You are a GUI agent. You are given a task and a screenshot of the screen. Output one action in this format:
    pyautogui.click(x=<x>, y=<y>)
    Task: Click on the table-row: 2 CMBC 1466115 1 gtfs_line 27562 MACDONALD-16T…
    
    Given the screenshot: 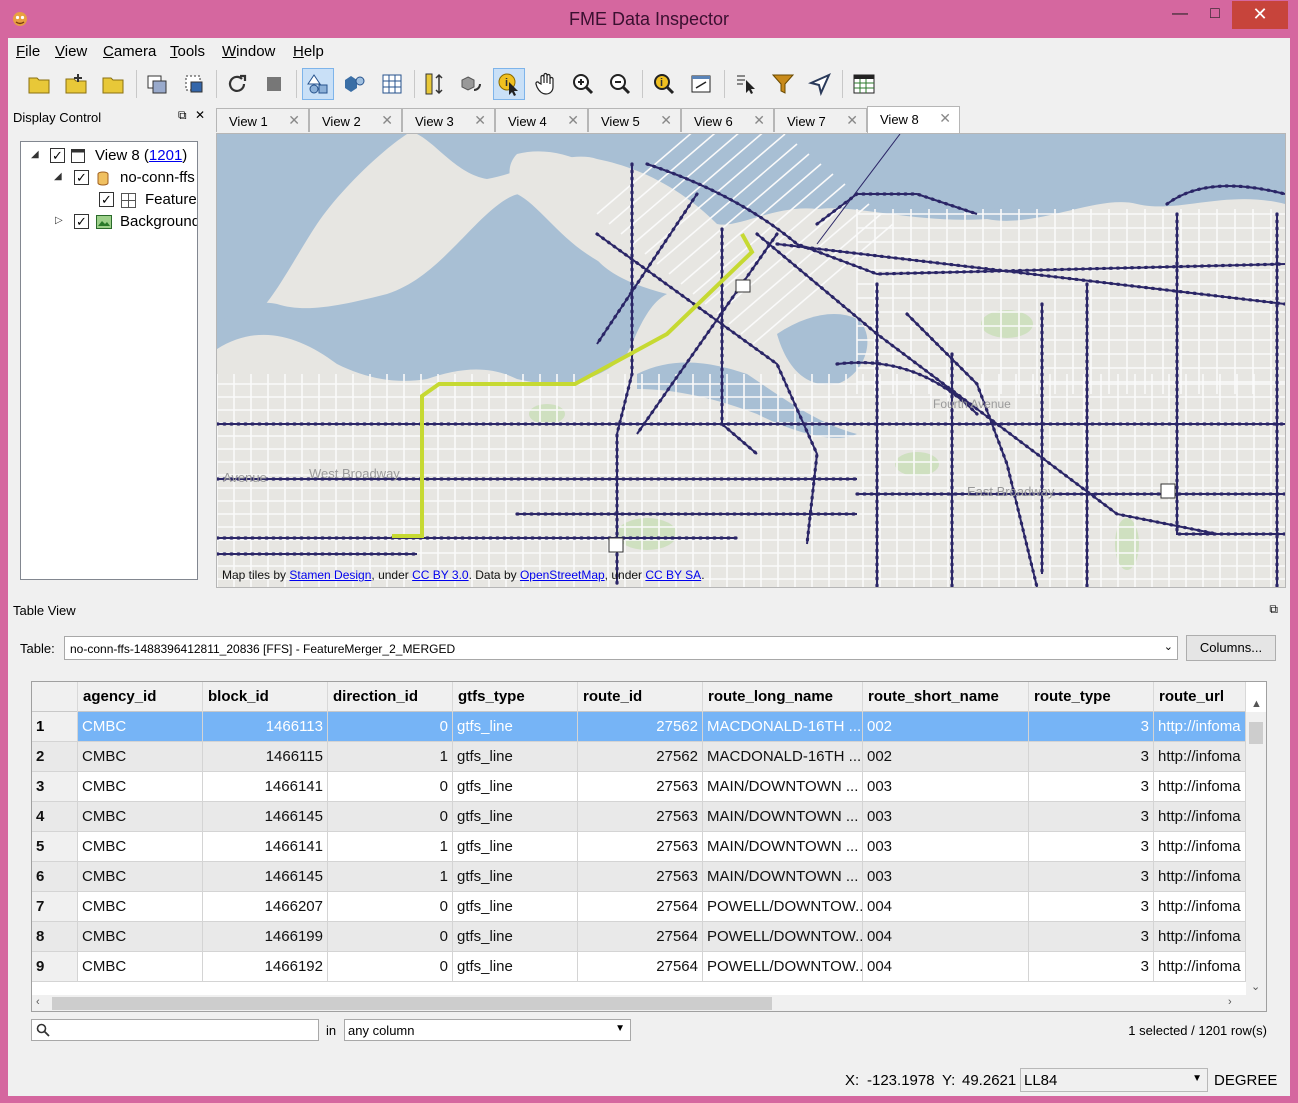 What is the action you would take?
    pyautogui.click(x=639, y=757)
    